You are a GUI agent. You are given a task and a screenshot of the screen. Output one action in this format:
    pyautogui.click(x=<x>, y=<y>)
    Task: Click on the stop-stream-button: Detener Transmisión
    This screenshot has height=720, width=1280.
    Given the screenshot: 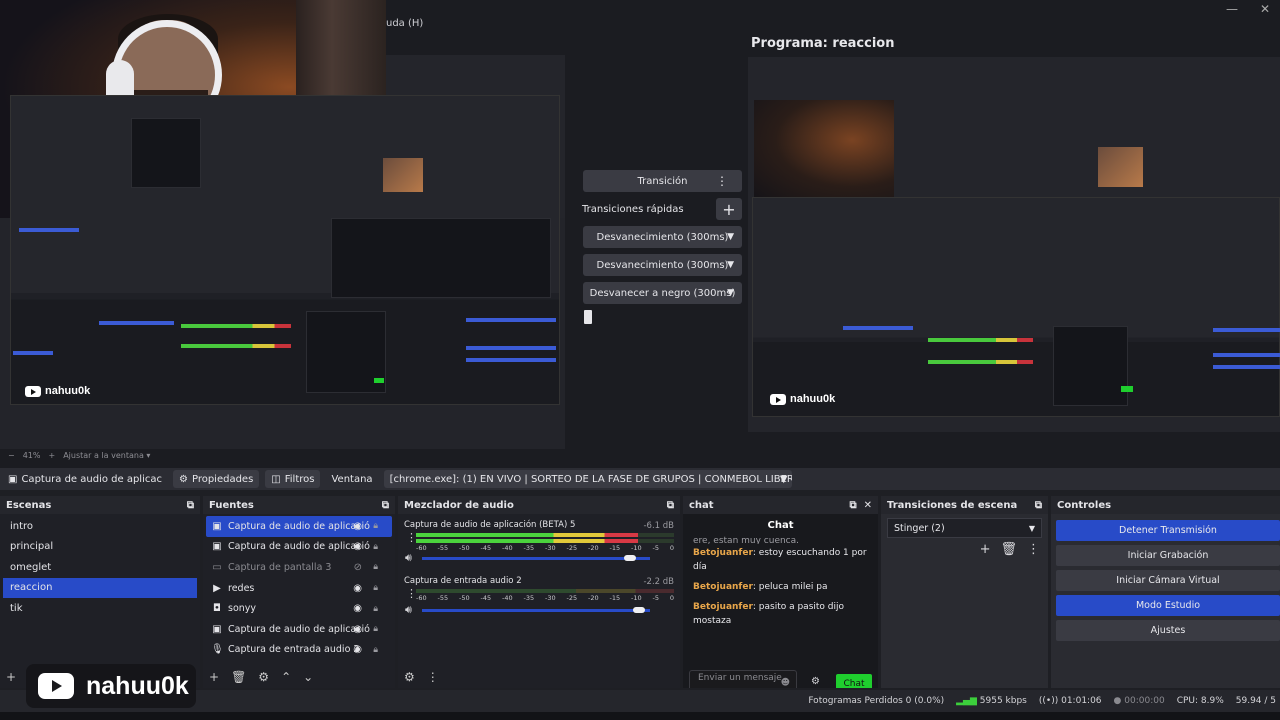 What is the action you would take?
    pyautogui.click(x=1168, y=530)
    